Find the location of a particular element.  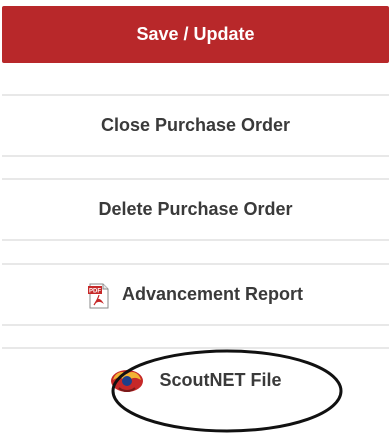

scoutnet-file-button: ScoutNET File is located at coordinates (195, 379).